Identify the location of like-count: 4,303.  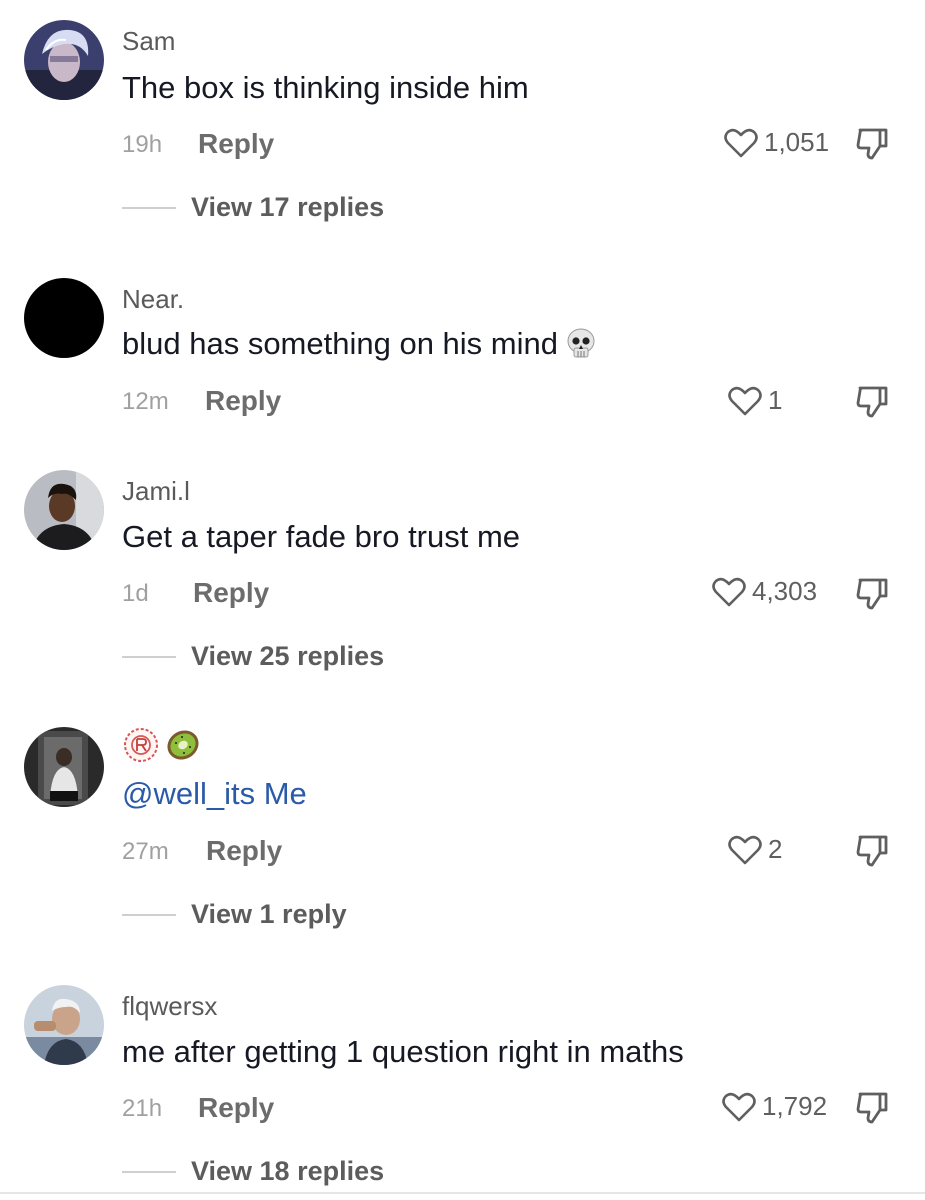
(785, 591).